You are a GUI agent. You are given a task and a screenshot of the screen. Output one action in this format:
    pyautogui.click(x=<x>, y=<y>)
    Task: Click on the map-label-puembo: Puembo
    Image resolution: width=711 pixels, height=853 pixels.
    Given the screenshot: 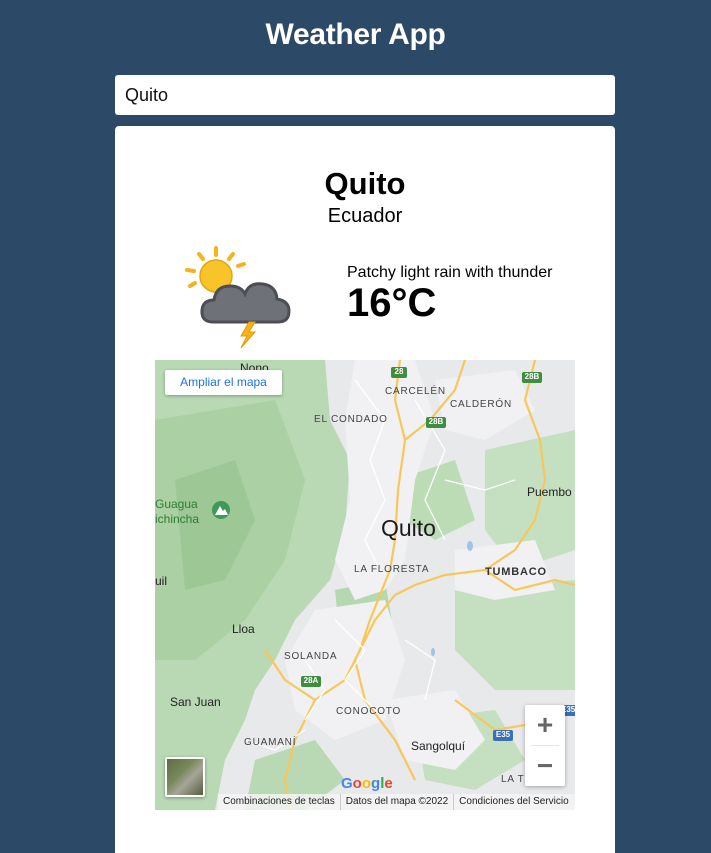 What is the action you would take?
    pyautogui.click(x=549, y=492)
    